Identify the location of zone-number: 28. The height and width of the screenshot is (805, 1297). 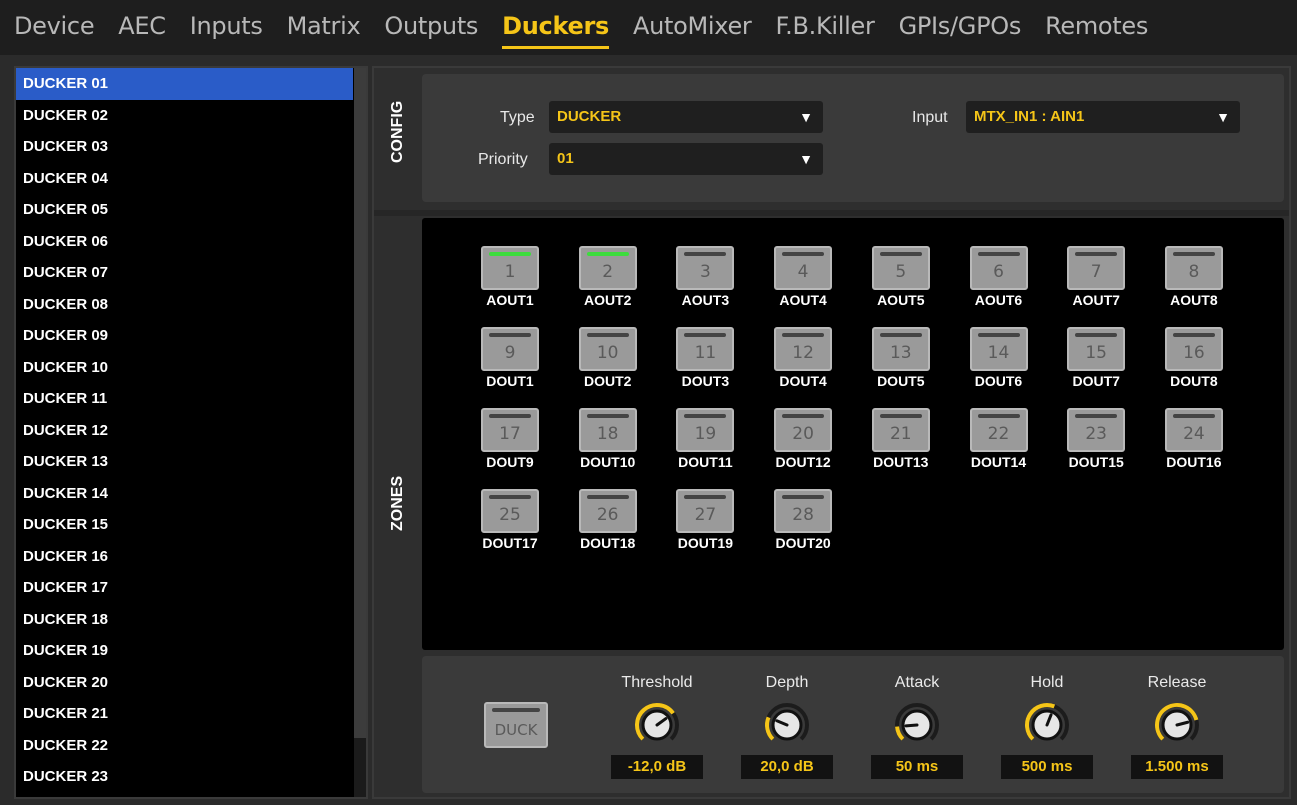
(803, 515).